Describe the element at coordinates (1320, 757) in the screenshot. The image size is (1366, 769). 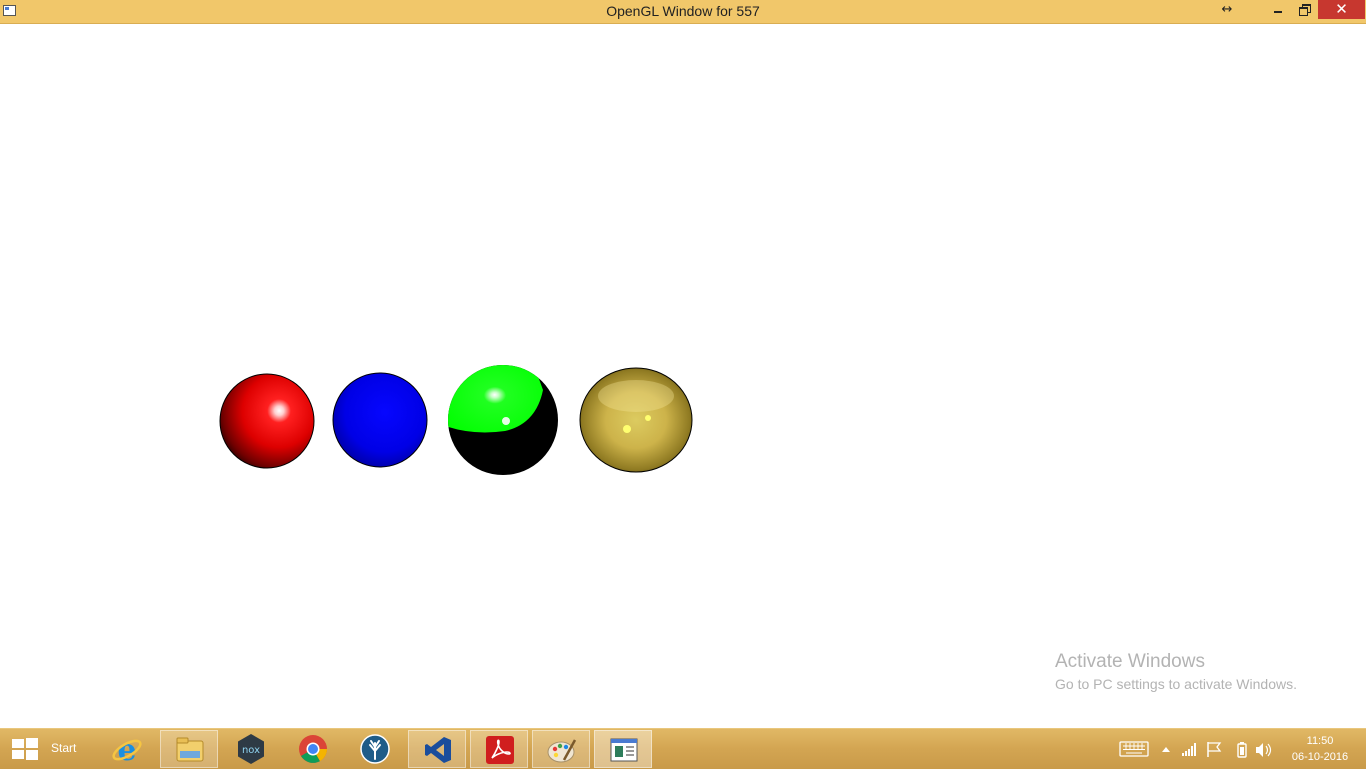
I see `clock-date: 06-10-2016` at that location.